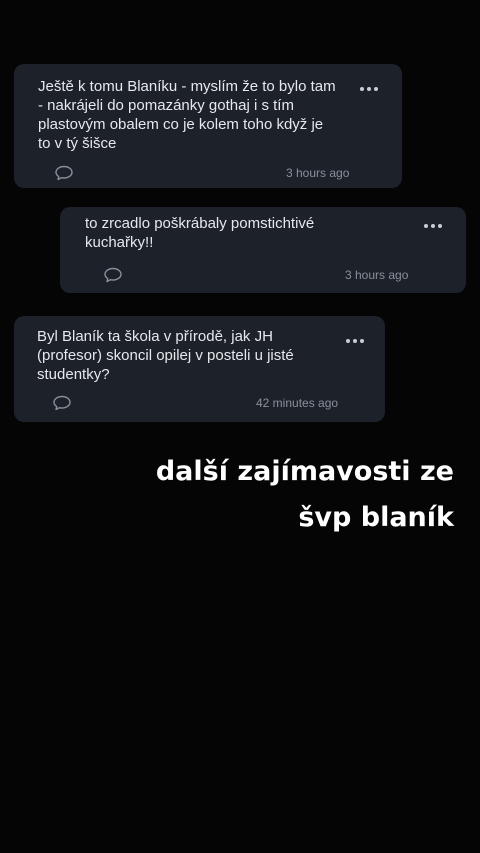  I want to click on story-caption-line-1: další zajímavosti ze, so click(304, 471).